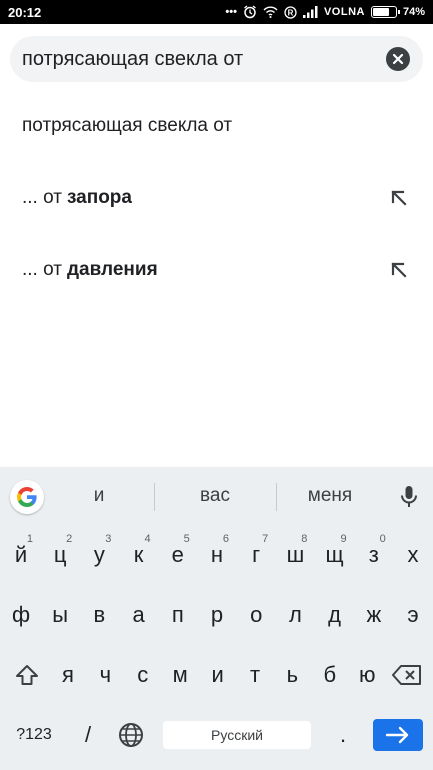  I want to click on letter-key: у3, so click(99, 555).